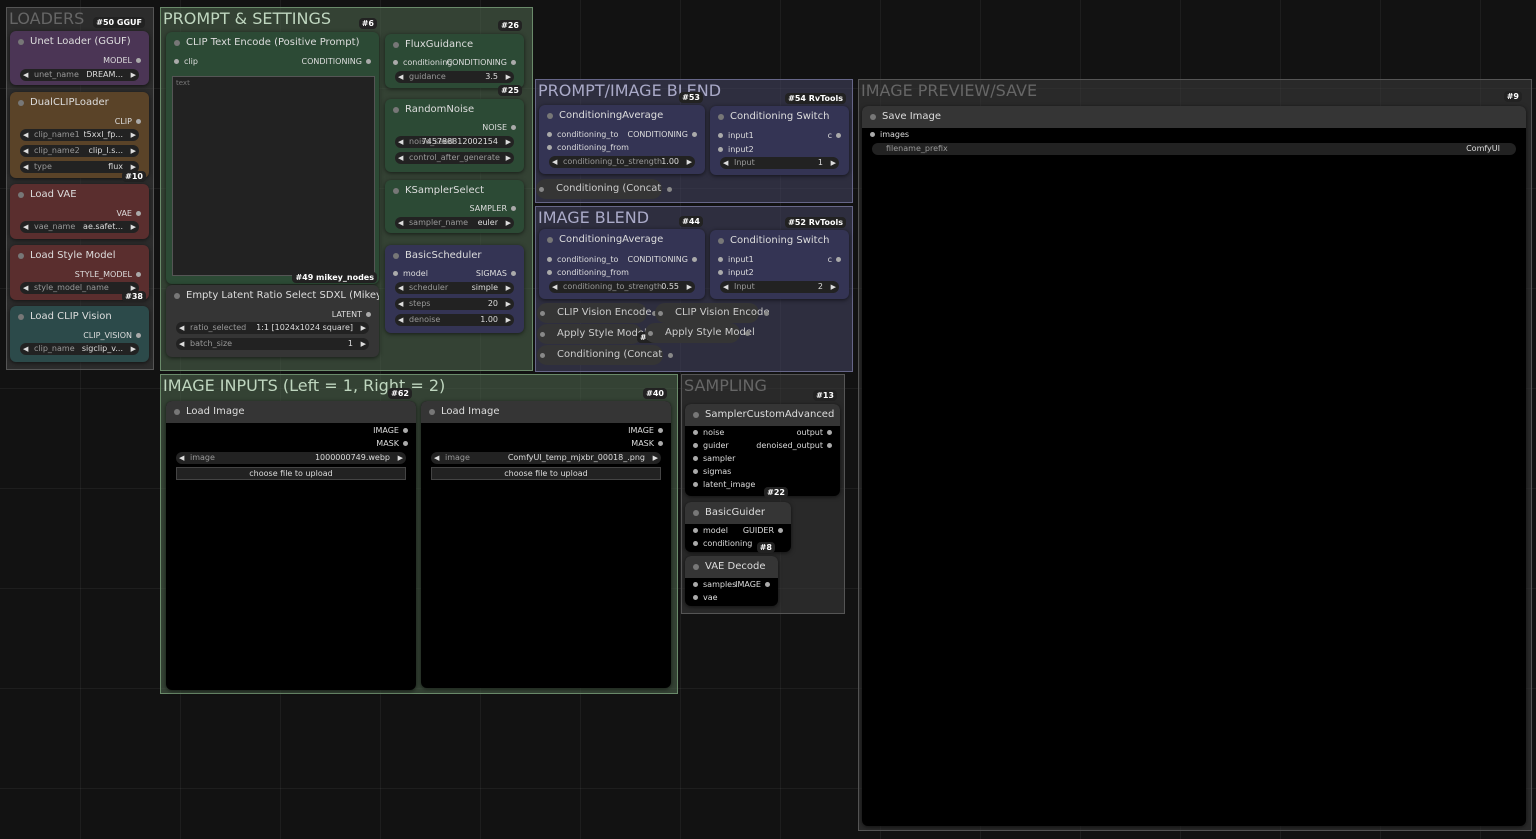 The image size is (1536, 839). What do you see at coordinates (1194, 117) in the screenshot?
I see `node-title: Save Image` at bounding box center [1194, 117].